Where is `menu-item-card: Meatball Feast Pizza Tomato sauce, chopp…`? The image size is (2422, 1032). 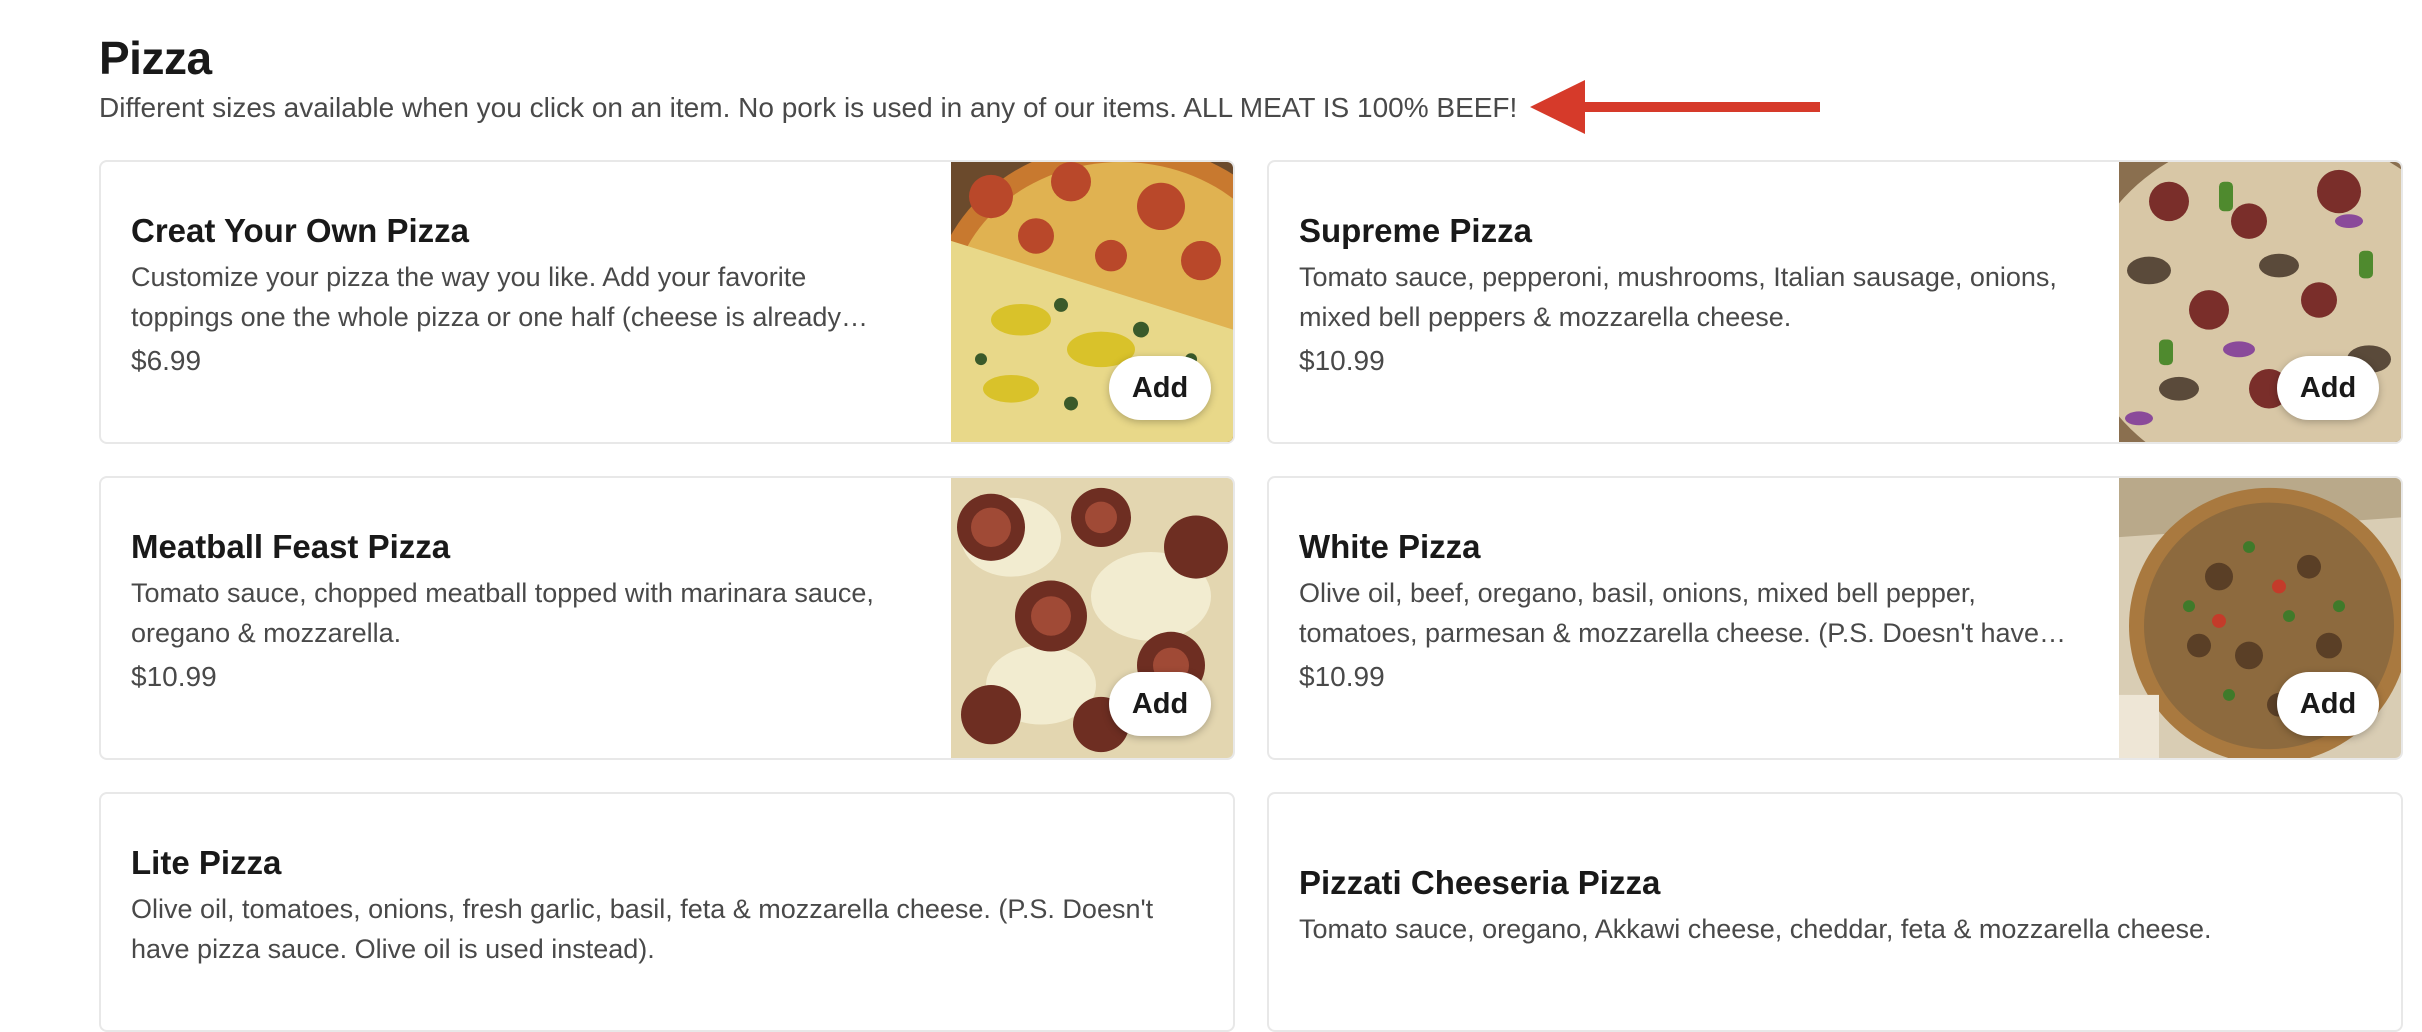 menu-item-card: Meatball Feast Pizza Tomato sauce, chopp… is located at coordinates (667, 618).